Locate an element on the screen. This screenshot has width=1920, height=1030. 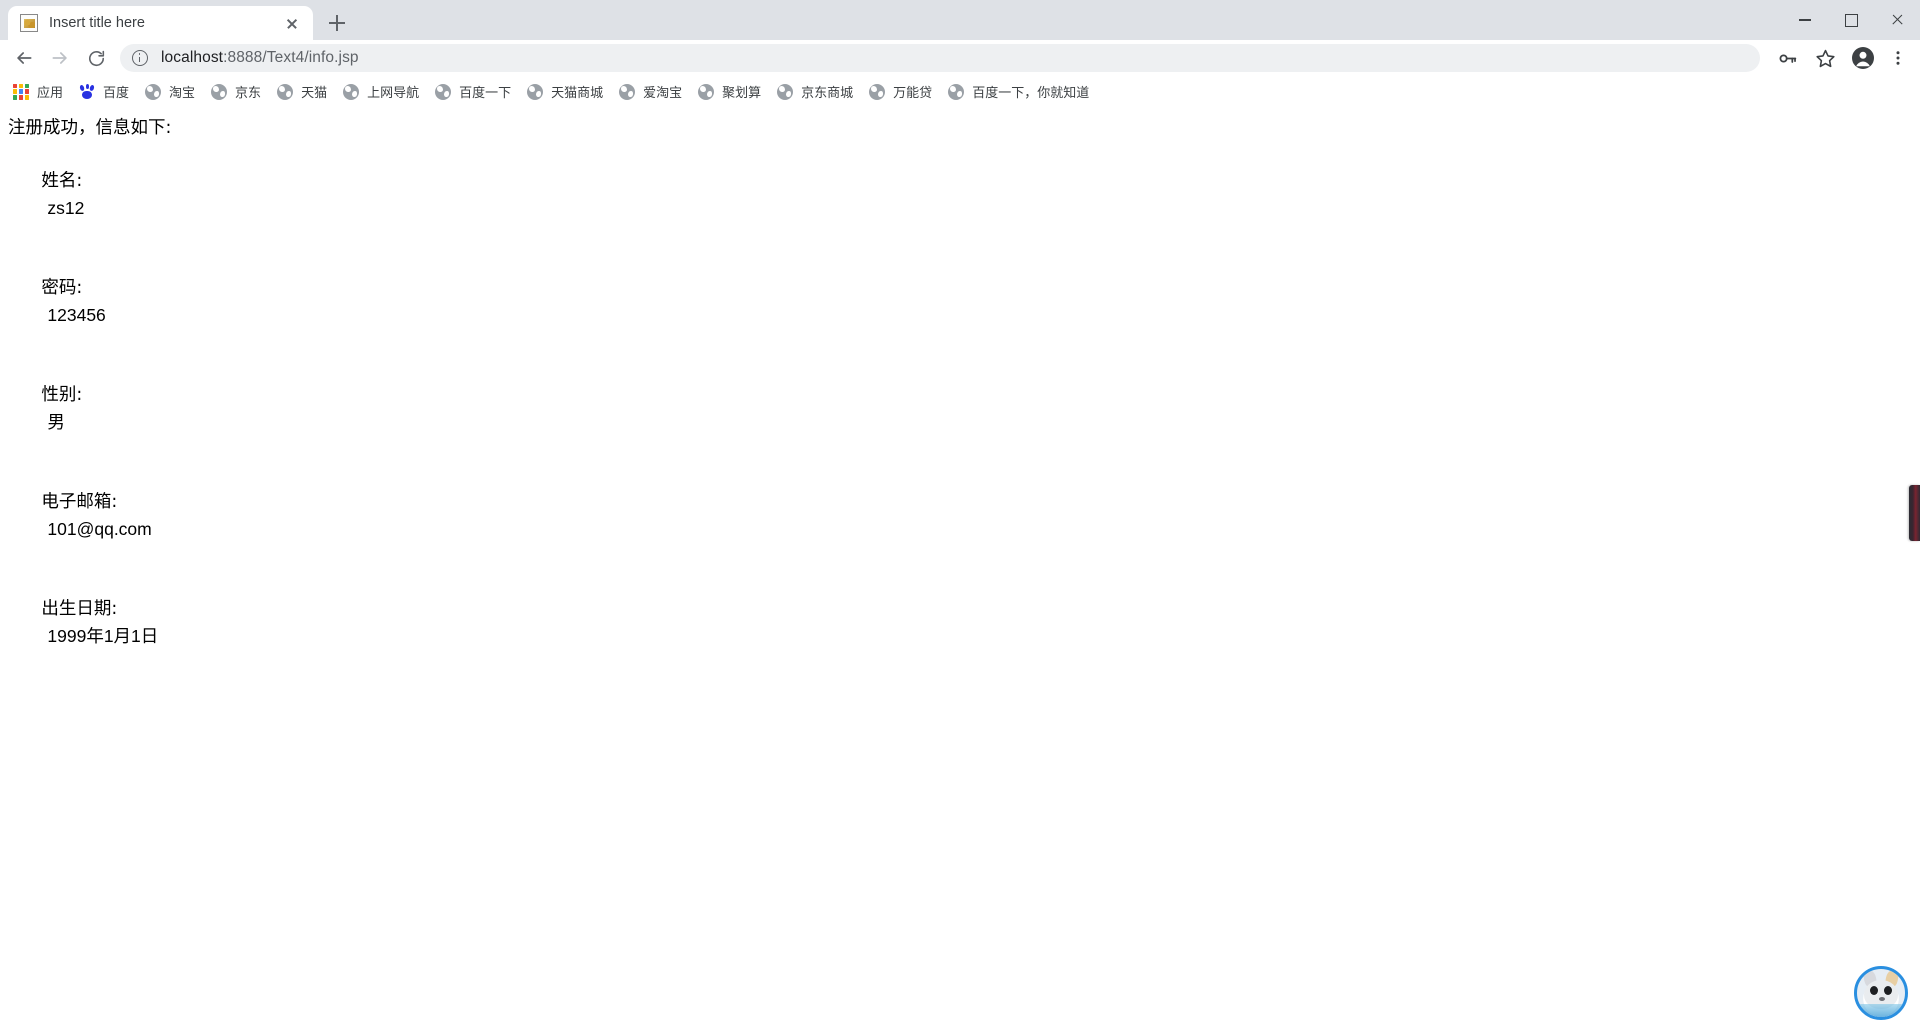
bookmark-label: 淘宝 is located at coordinates (182, 92).